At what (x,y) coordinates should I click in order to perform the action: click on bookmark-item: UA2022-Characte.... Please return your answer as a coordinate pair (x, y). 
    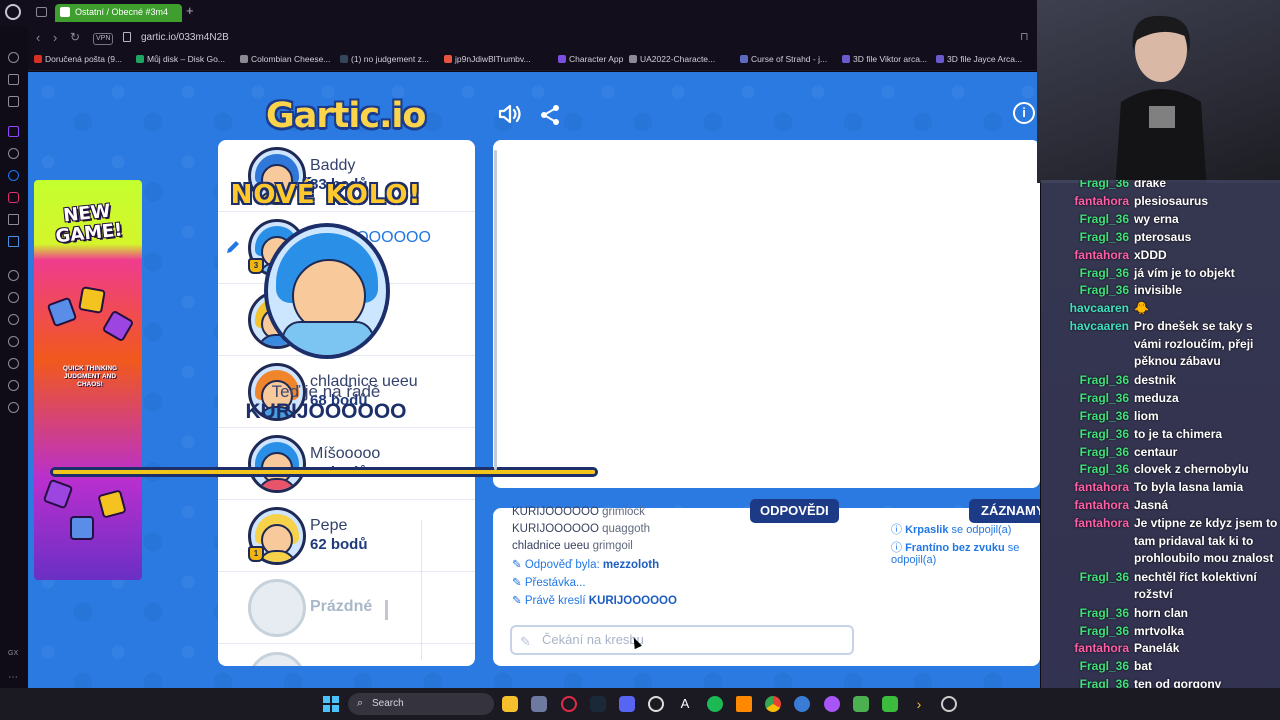
    Looking at the image, I should click on (672, 59).